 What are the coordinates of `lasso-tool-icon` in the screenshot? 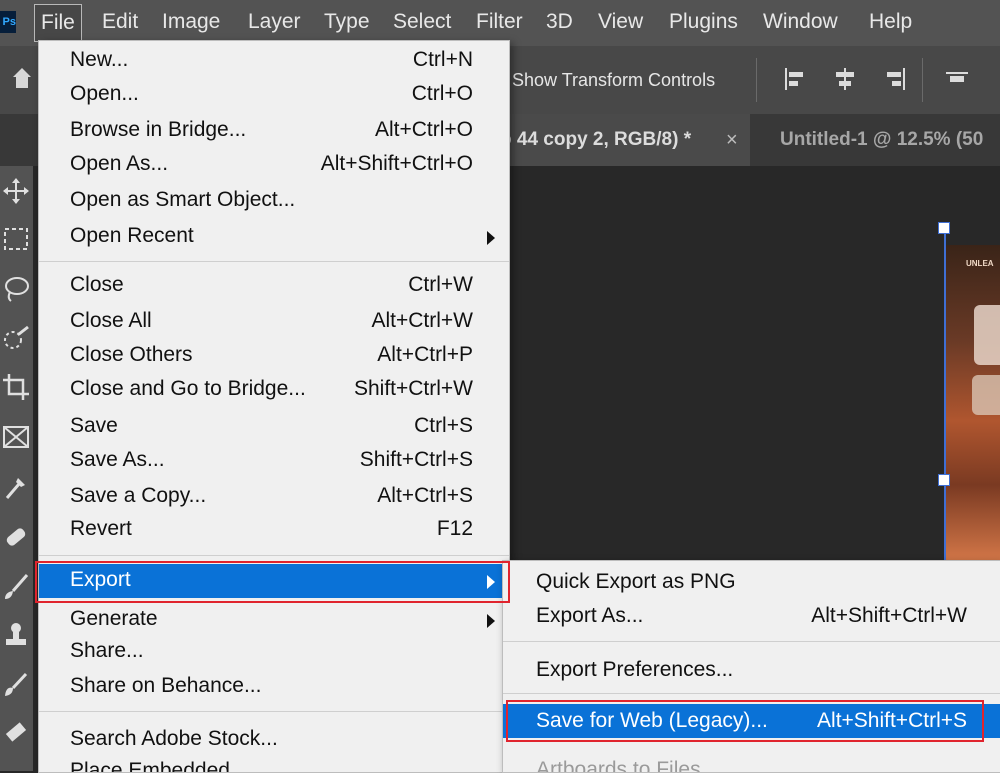 It's located at (16, 289).